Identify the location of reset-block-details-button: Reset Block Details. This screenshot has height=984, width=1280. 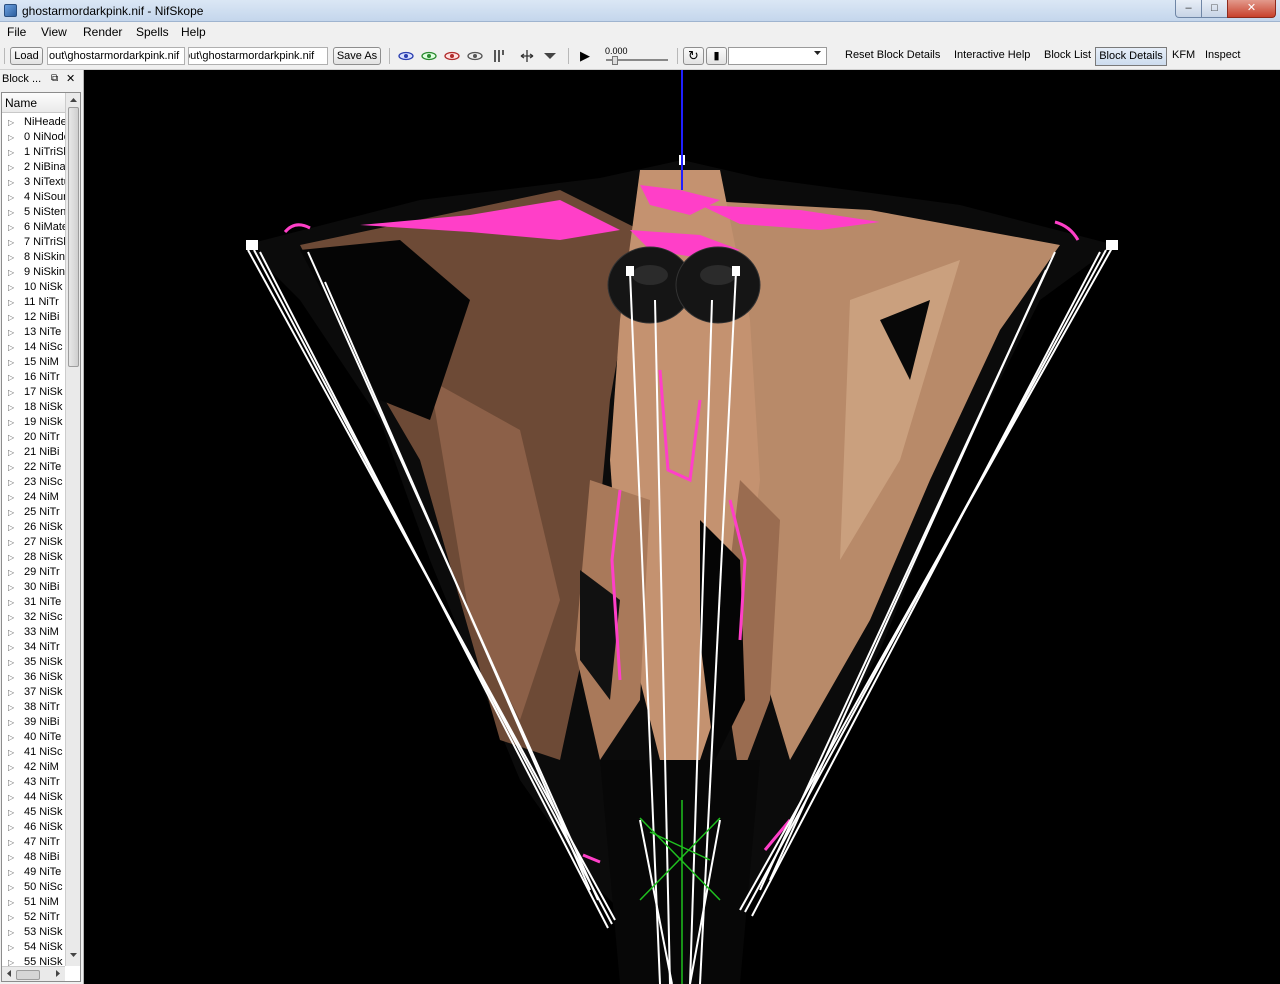
(892, 55).